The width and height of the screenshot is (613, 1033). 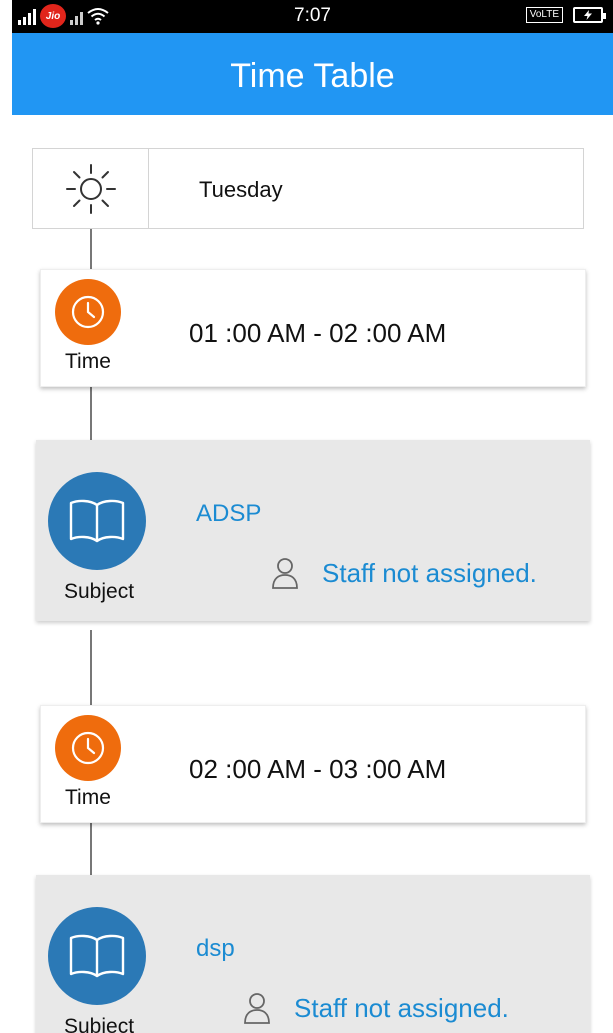 I want to click on day-icon-cell, so click(x=91, y=188).